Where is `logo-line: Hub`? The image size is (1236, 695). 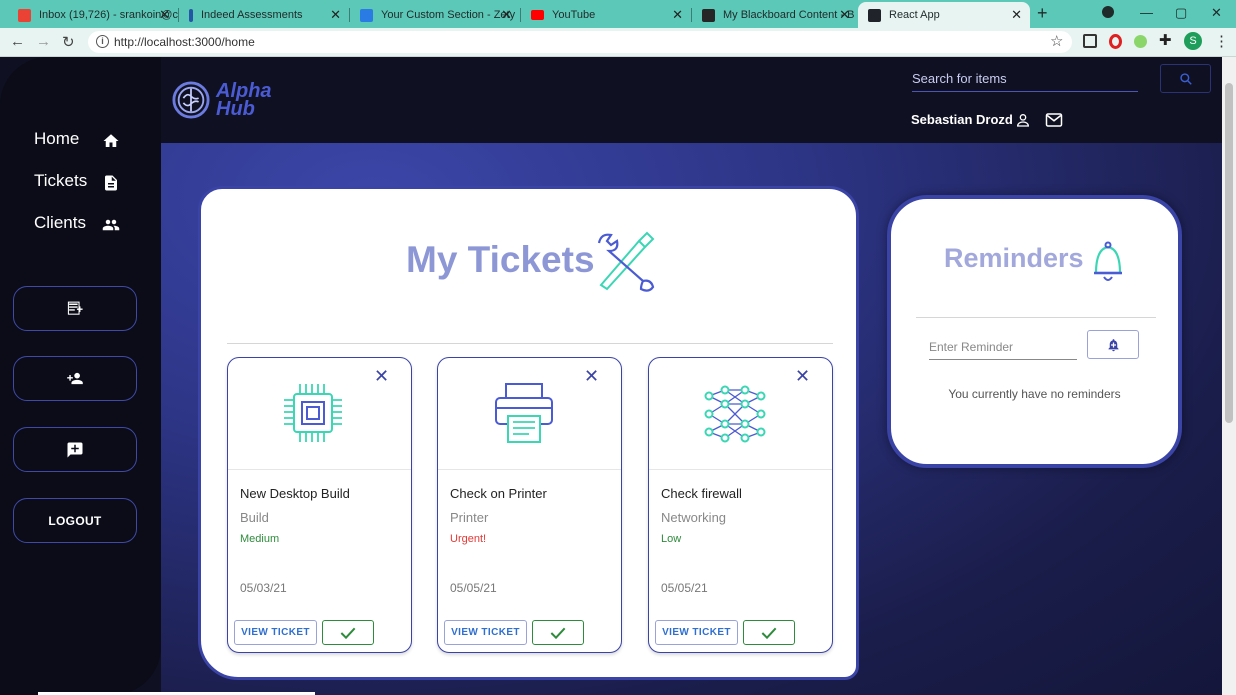 logo-line: Hub is located at coordinates (235, 109).